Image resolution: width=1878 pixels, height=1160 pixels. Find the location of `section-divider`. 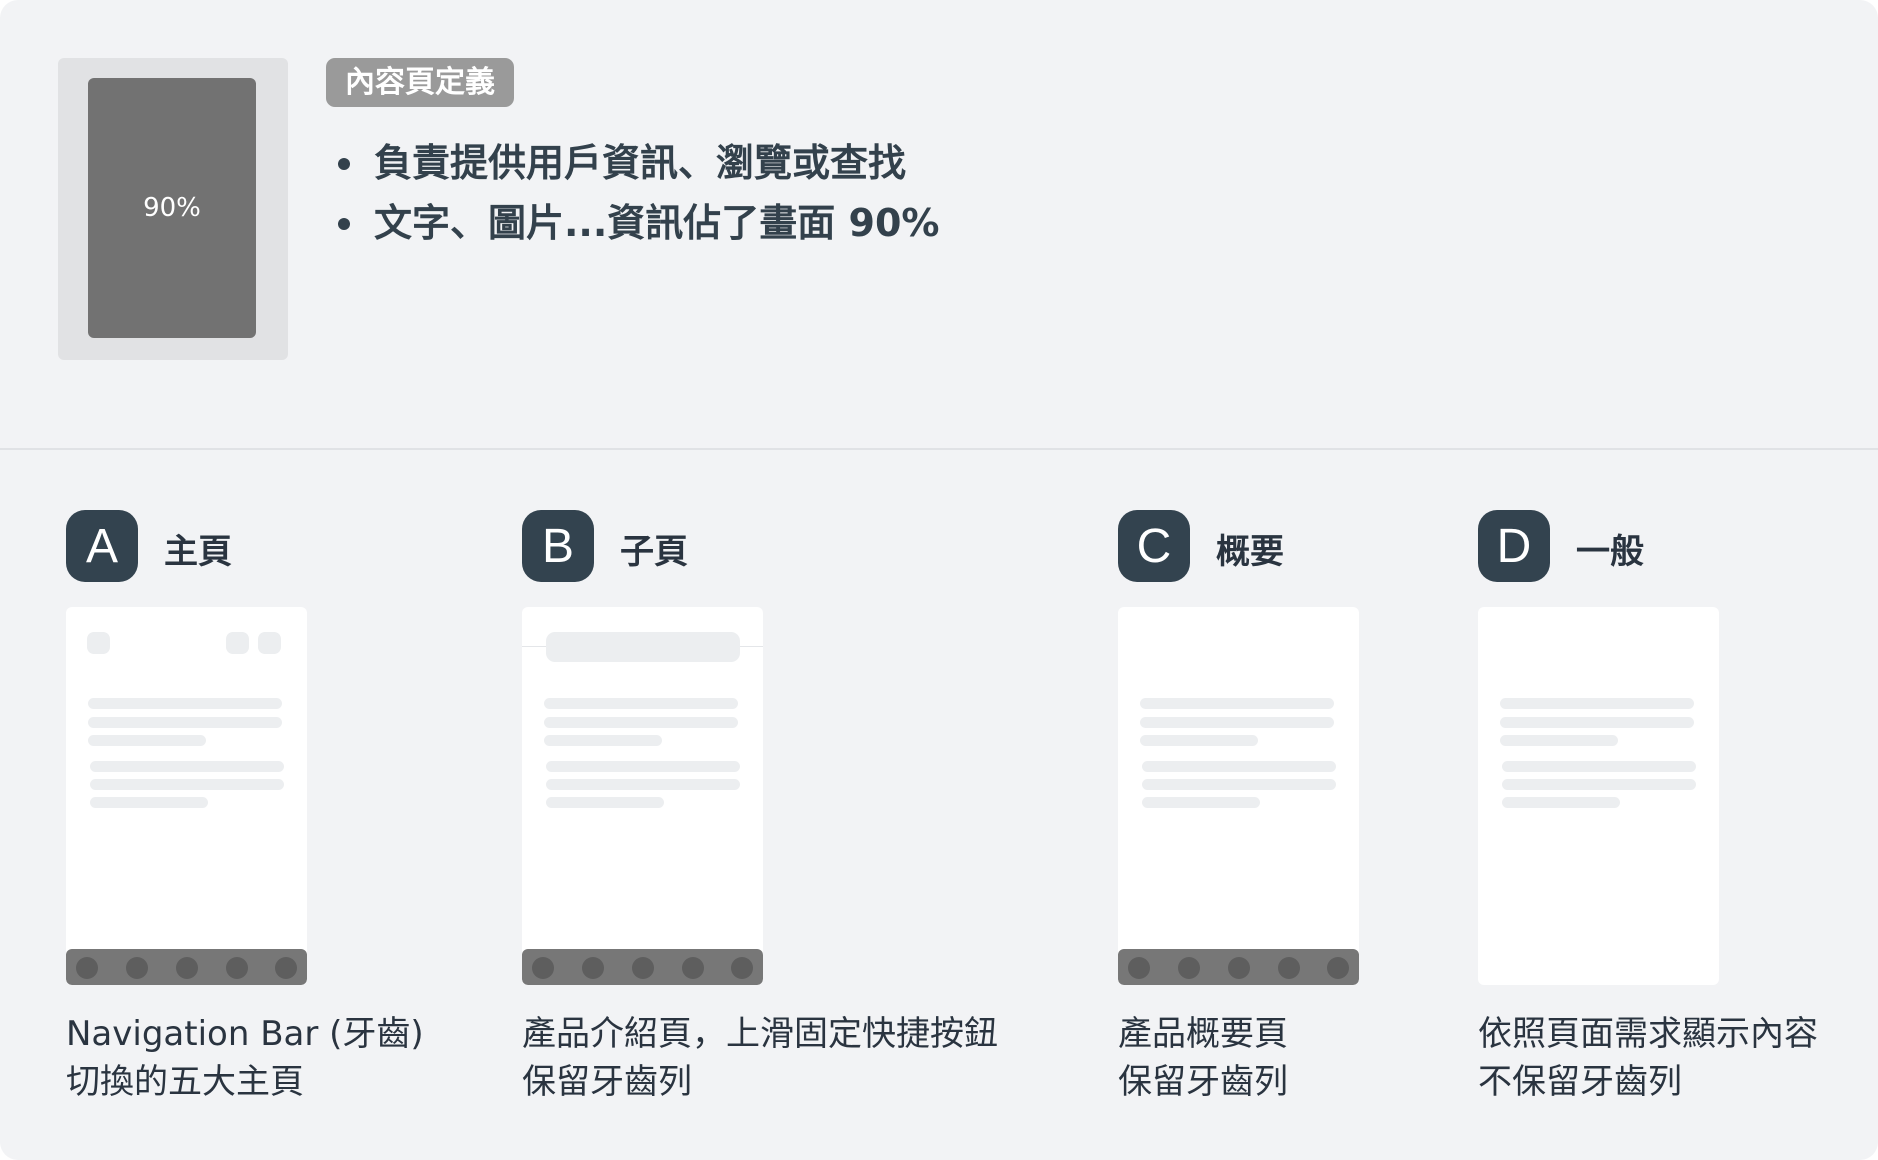

section-divider is located at coordinates (939, 449).